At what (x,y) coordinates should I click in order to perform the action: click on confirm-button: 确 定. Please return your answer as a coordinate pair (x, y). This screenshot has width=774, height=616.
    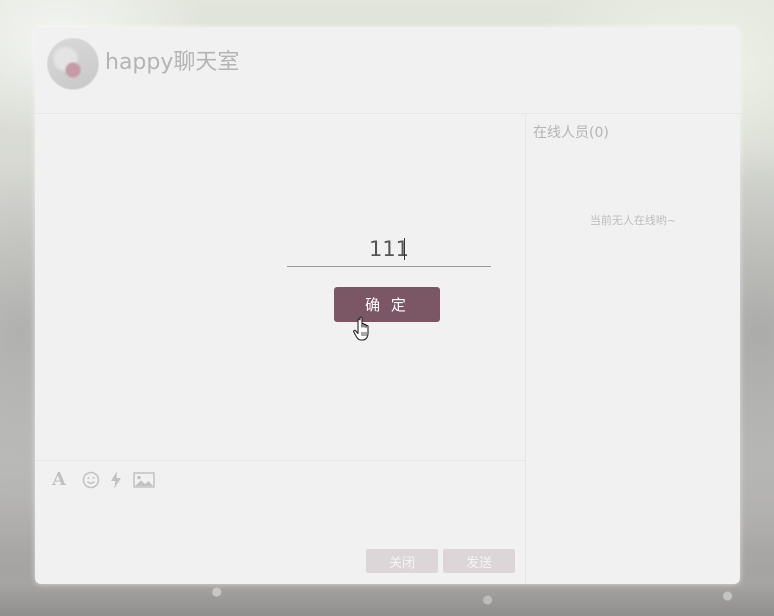
    Looking at the image, I should click on (387, 304).